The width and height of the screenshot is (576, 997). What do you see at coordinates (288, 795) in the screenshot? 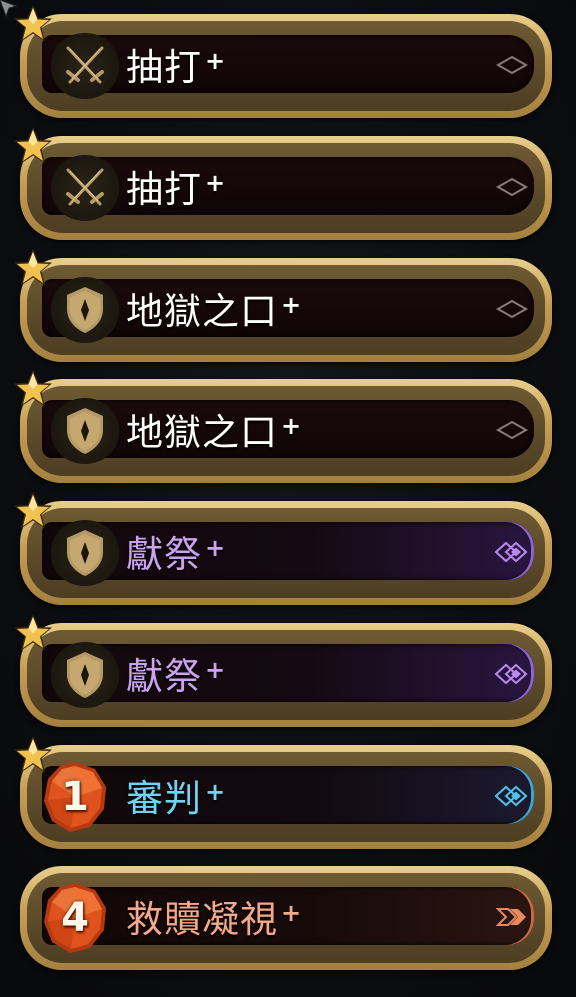
I see `card-name-strip` at bounding box center [288, 795].